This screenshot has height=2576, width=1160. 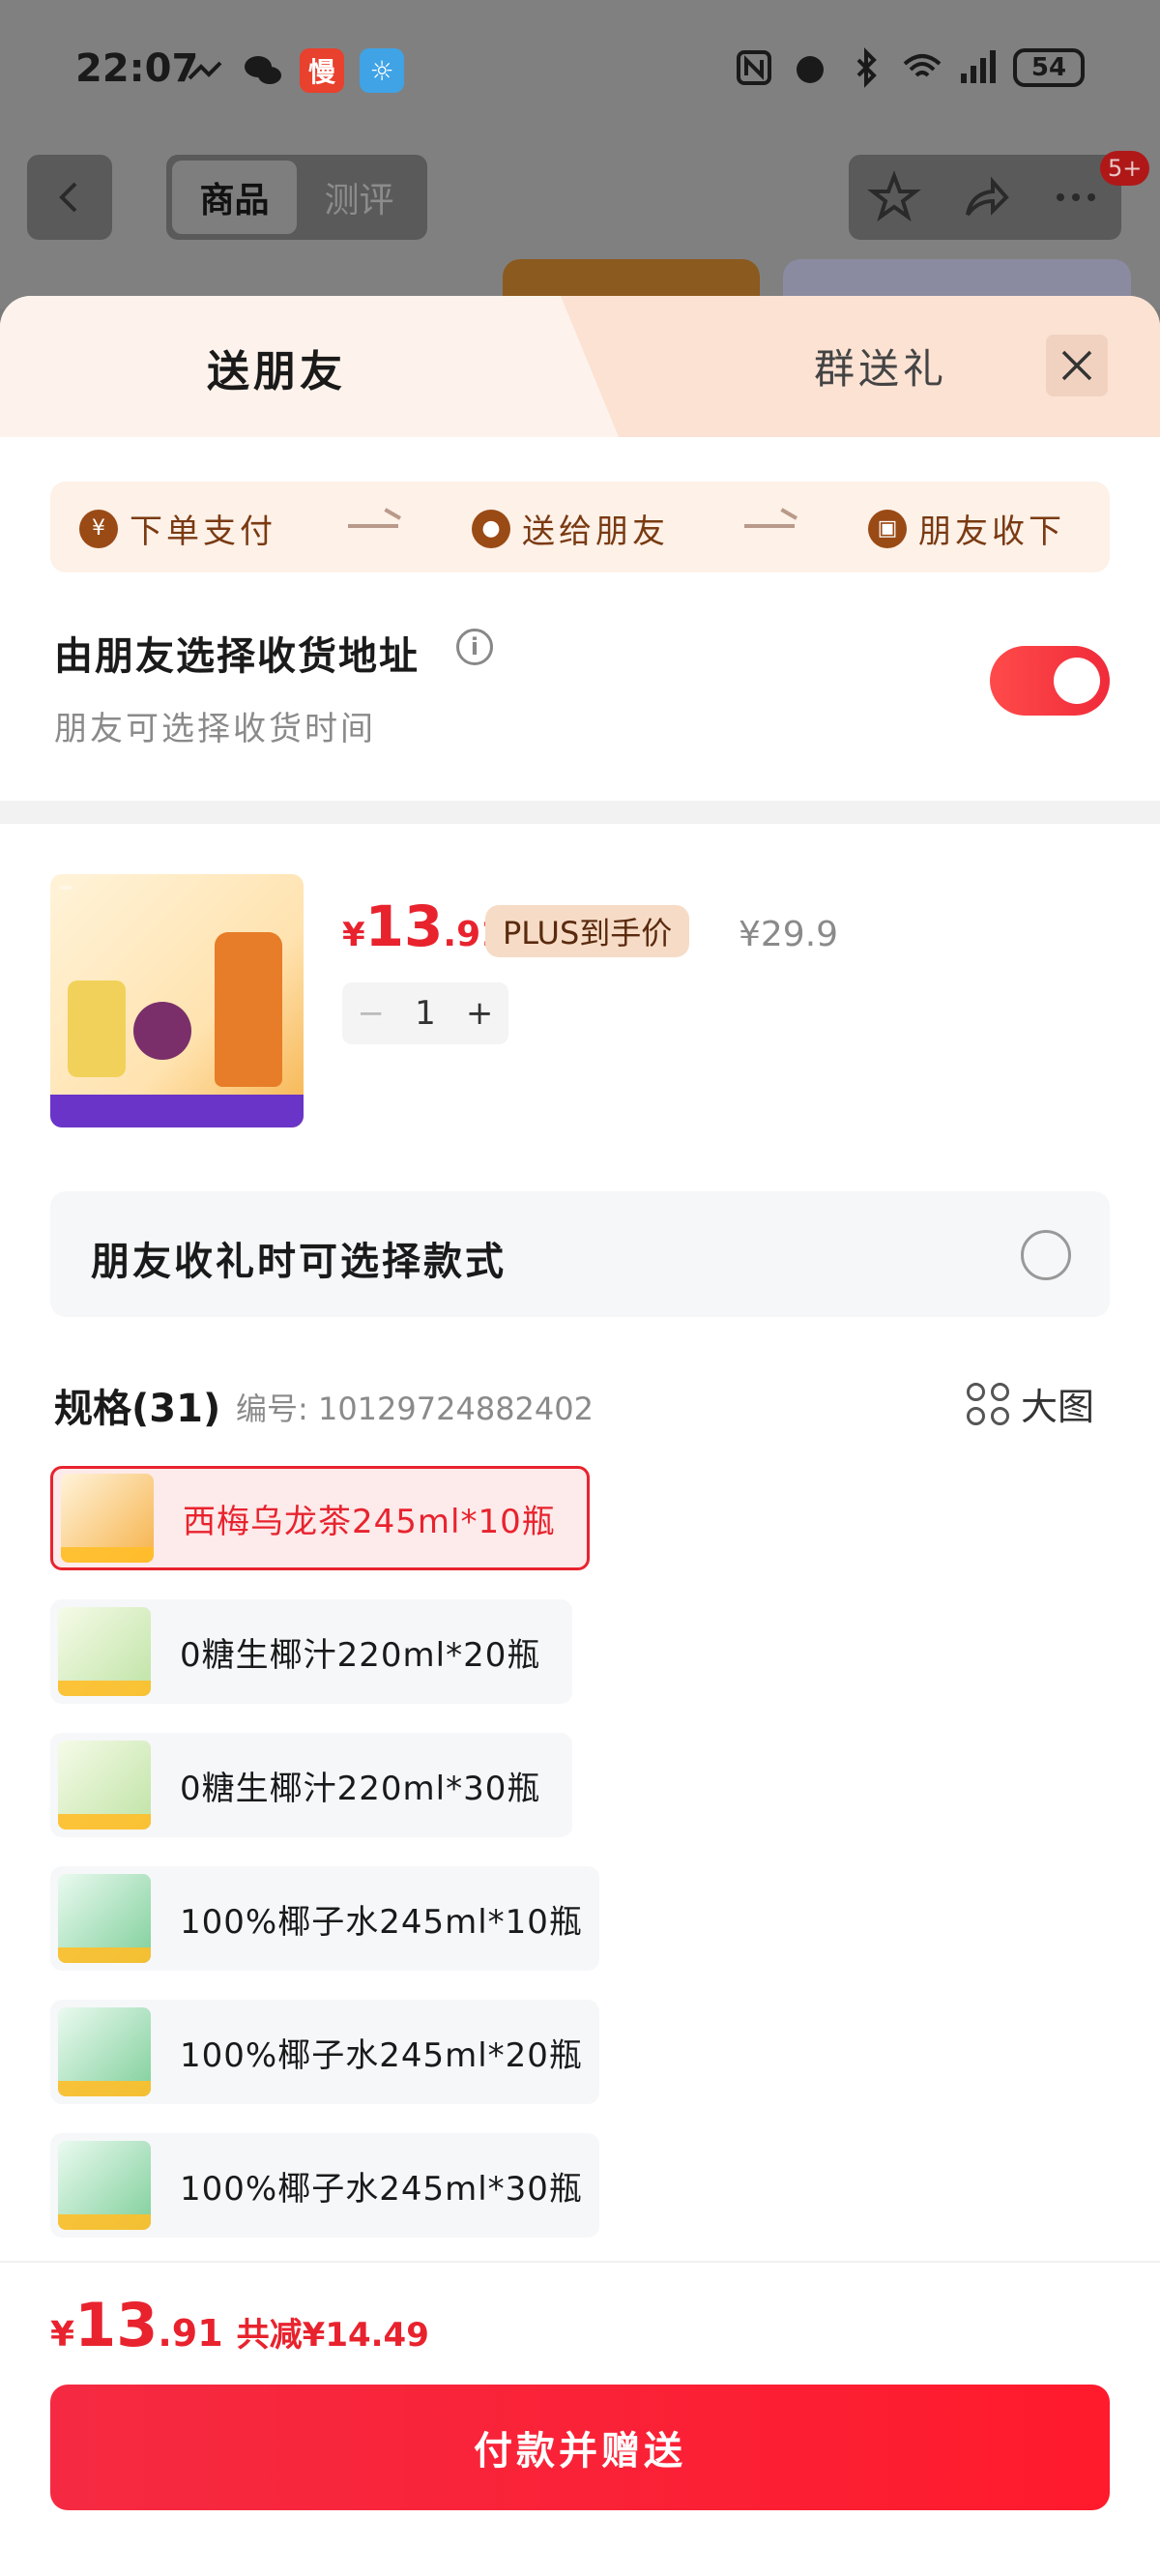 I want to click on back-button, so click(x=69, y=197).